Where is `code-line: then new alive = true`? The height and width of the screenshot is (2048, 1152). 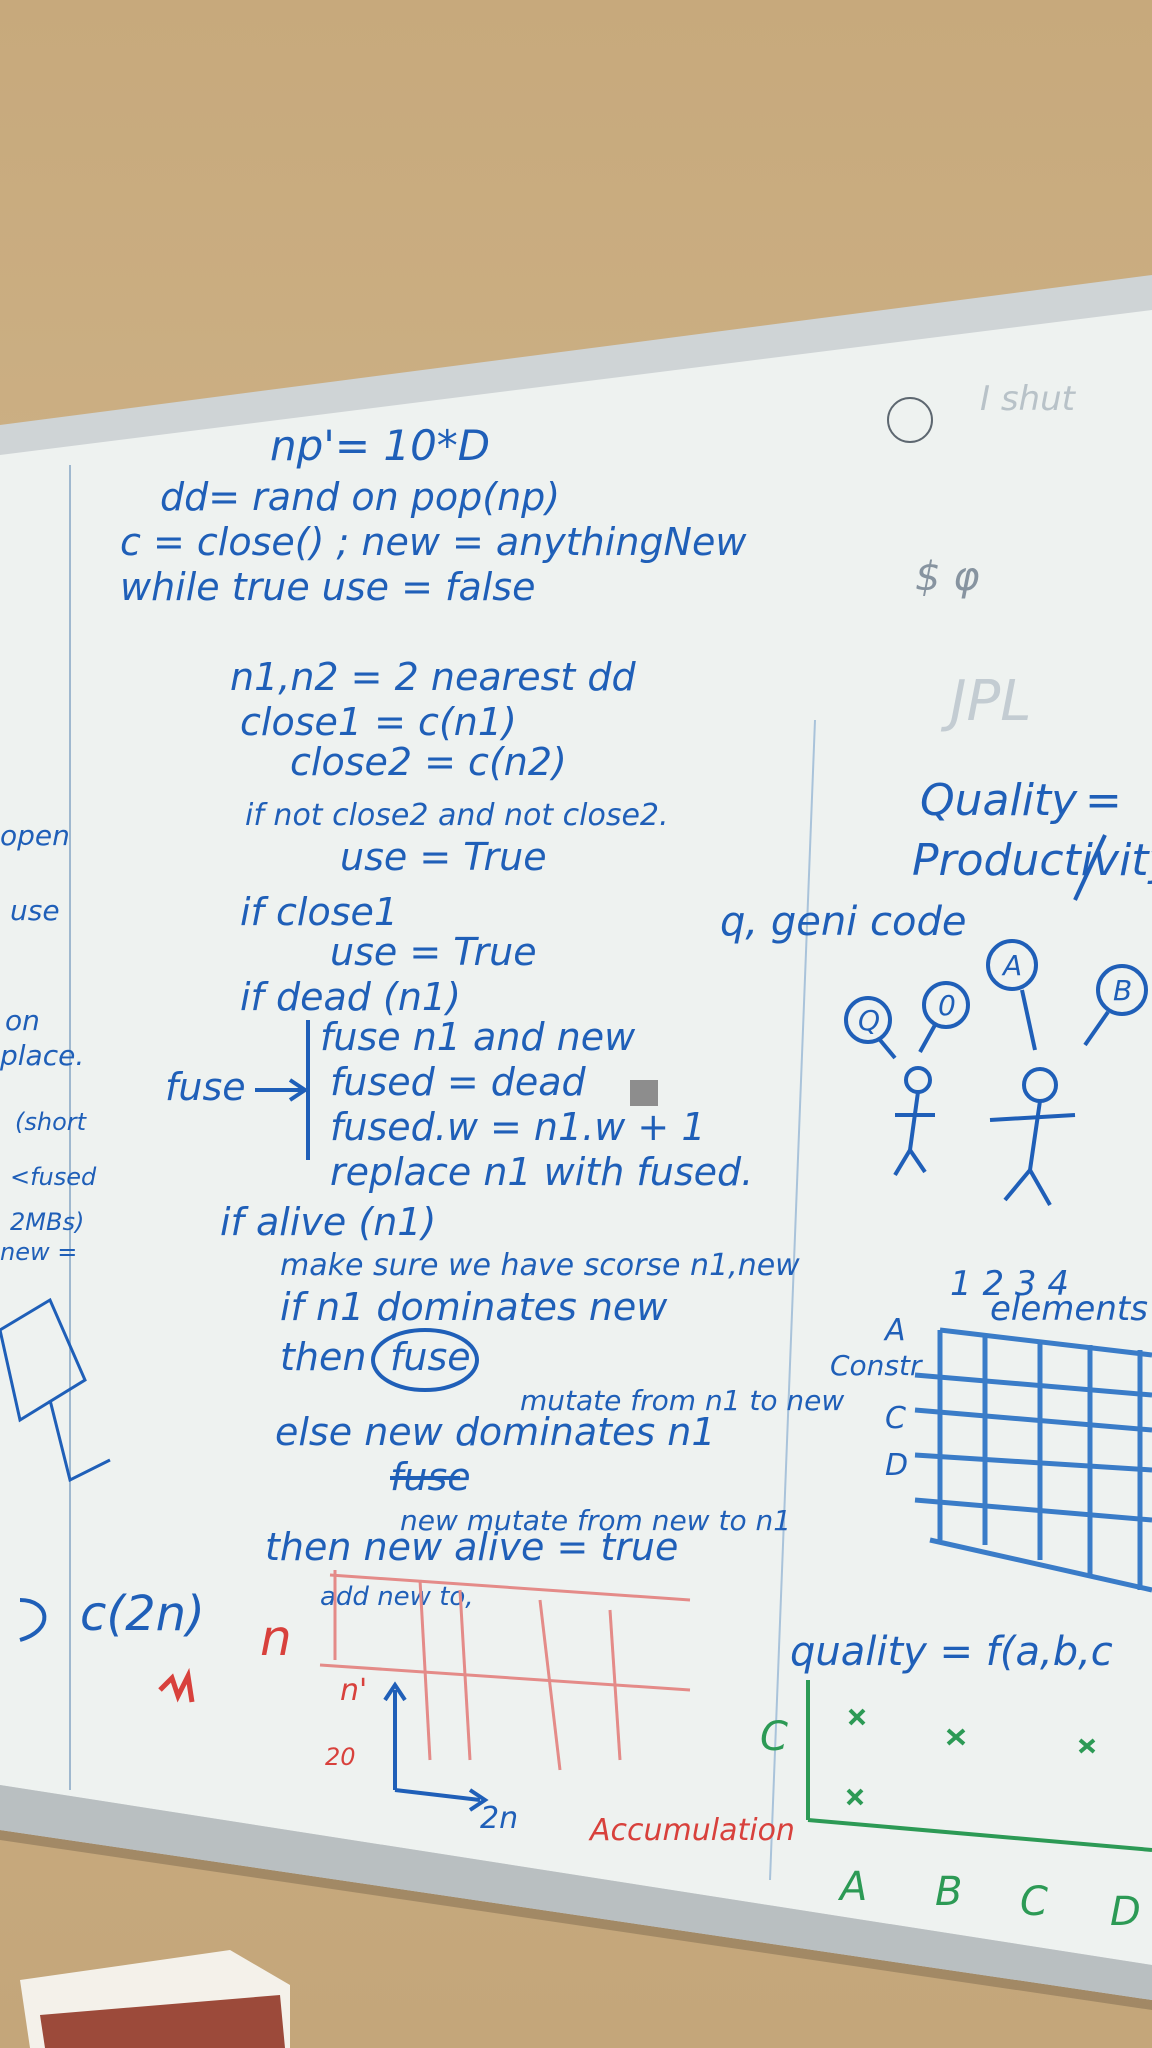 code-line: then new alive = true is located at coordinates (471, 1547).